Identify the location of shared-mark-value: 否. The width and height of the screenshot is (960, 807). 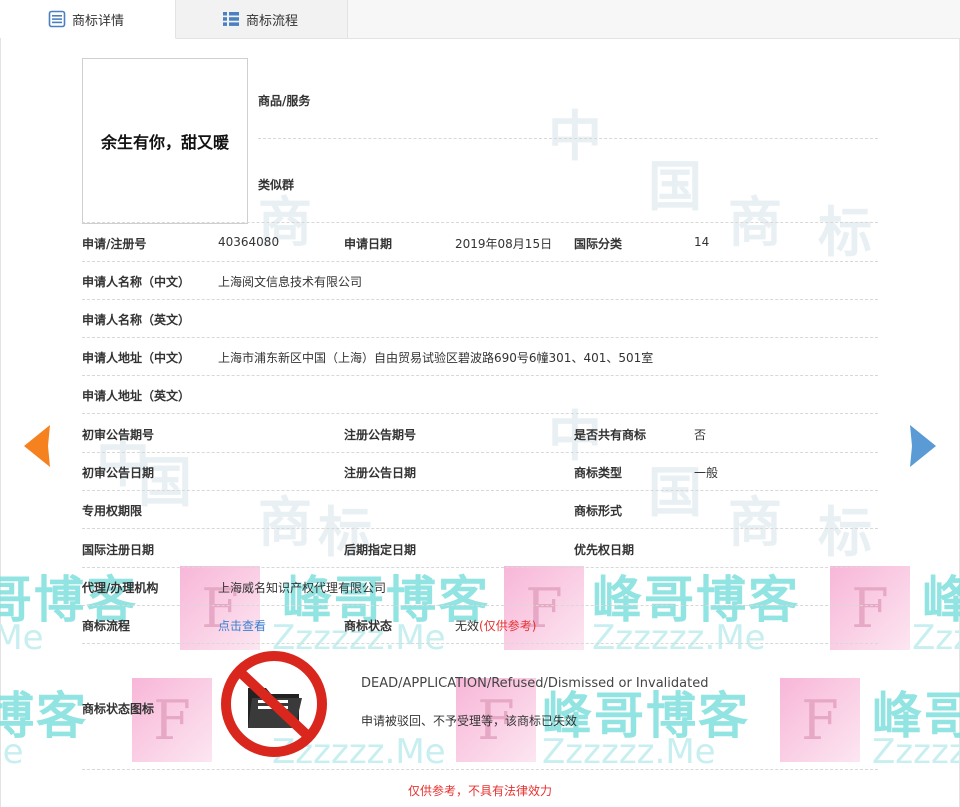
(700, 435).